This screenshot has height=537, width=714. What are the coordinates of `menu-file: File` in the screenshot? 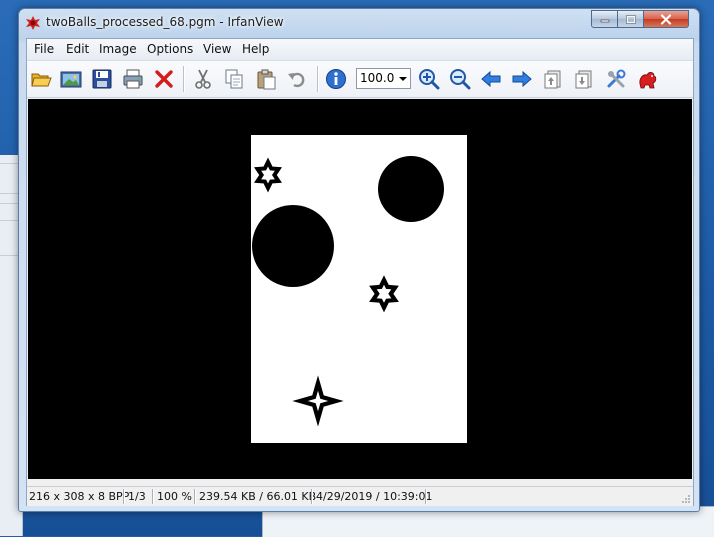 It's located at (44, 49).